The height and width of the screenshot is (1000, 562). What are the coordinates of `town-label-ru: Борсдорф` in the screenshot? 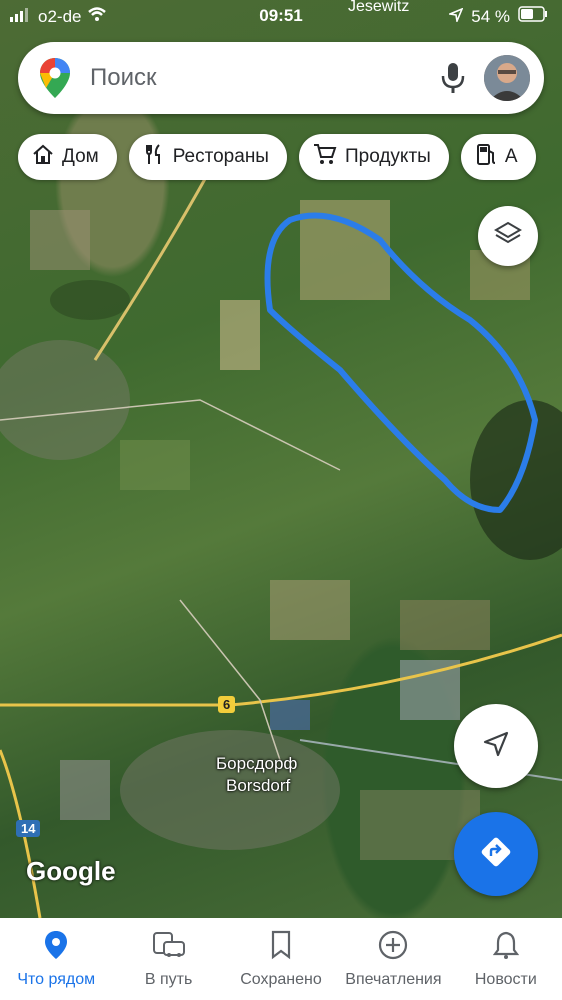 It's located at (257, 763).